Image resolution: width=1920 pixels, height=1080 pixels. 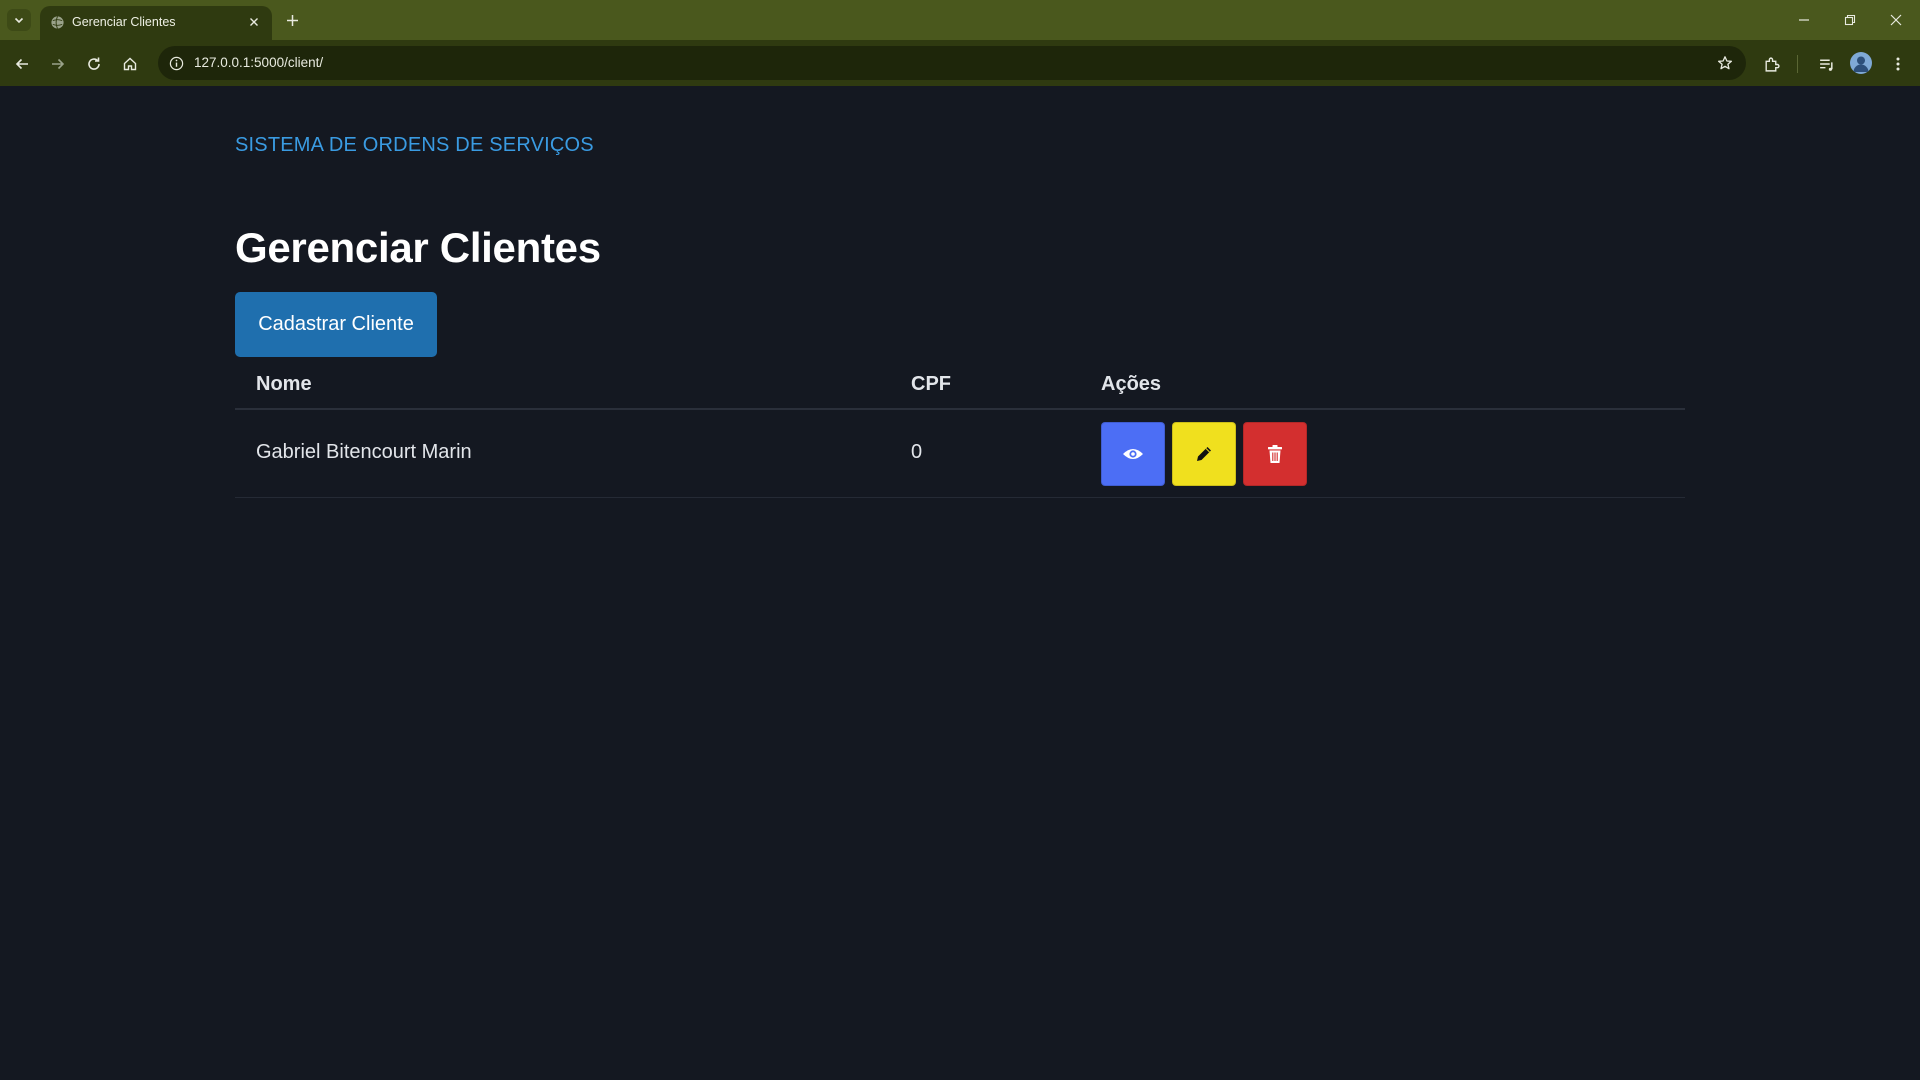 What do you see at coordinates (364, 452) in the screenshot?
I see `client-name: Gabriel Bitencourt Marin` at bounding box center [364, 452].